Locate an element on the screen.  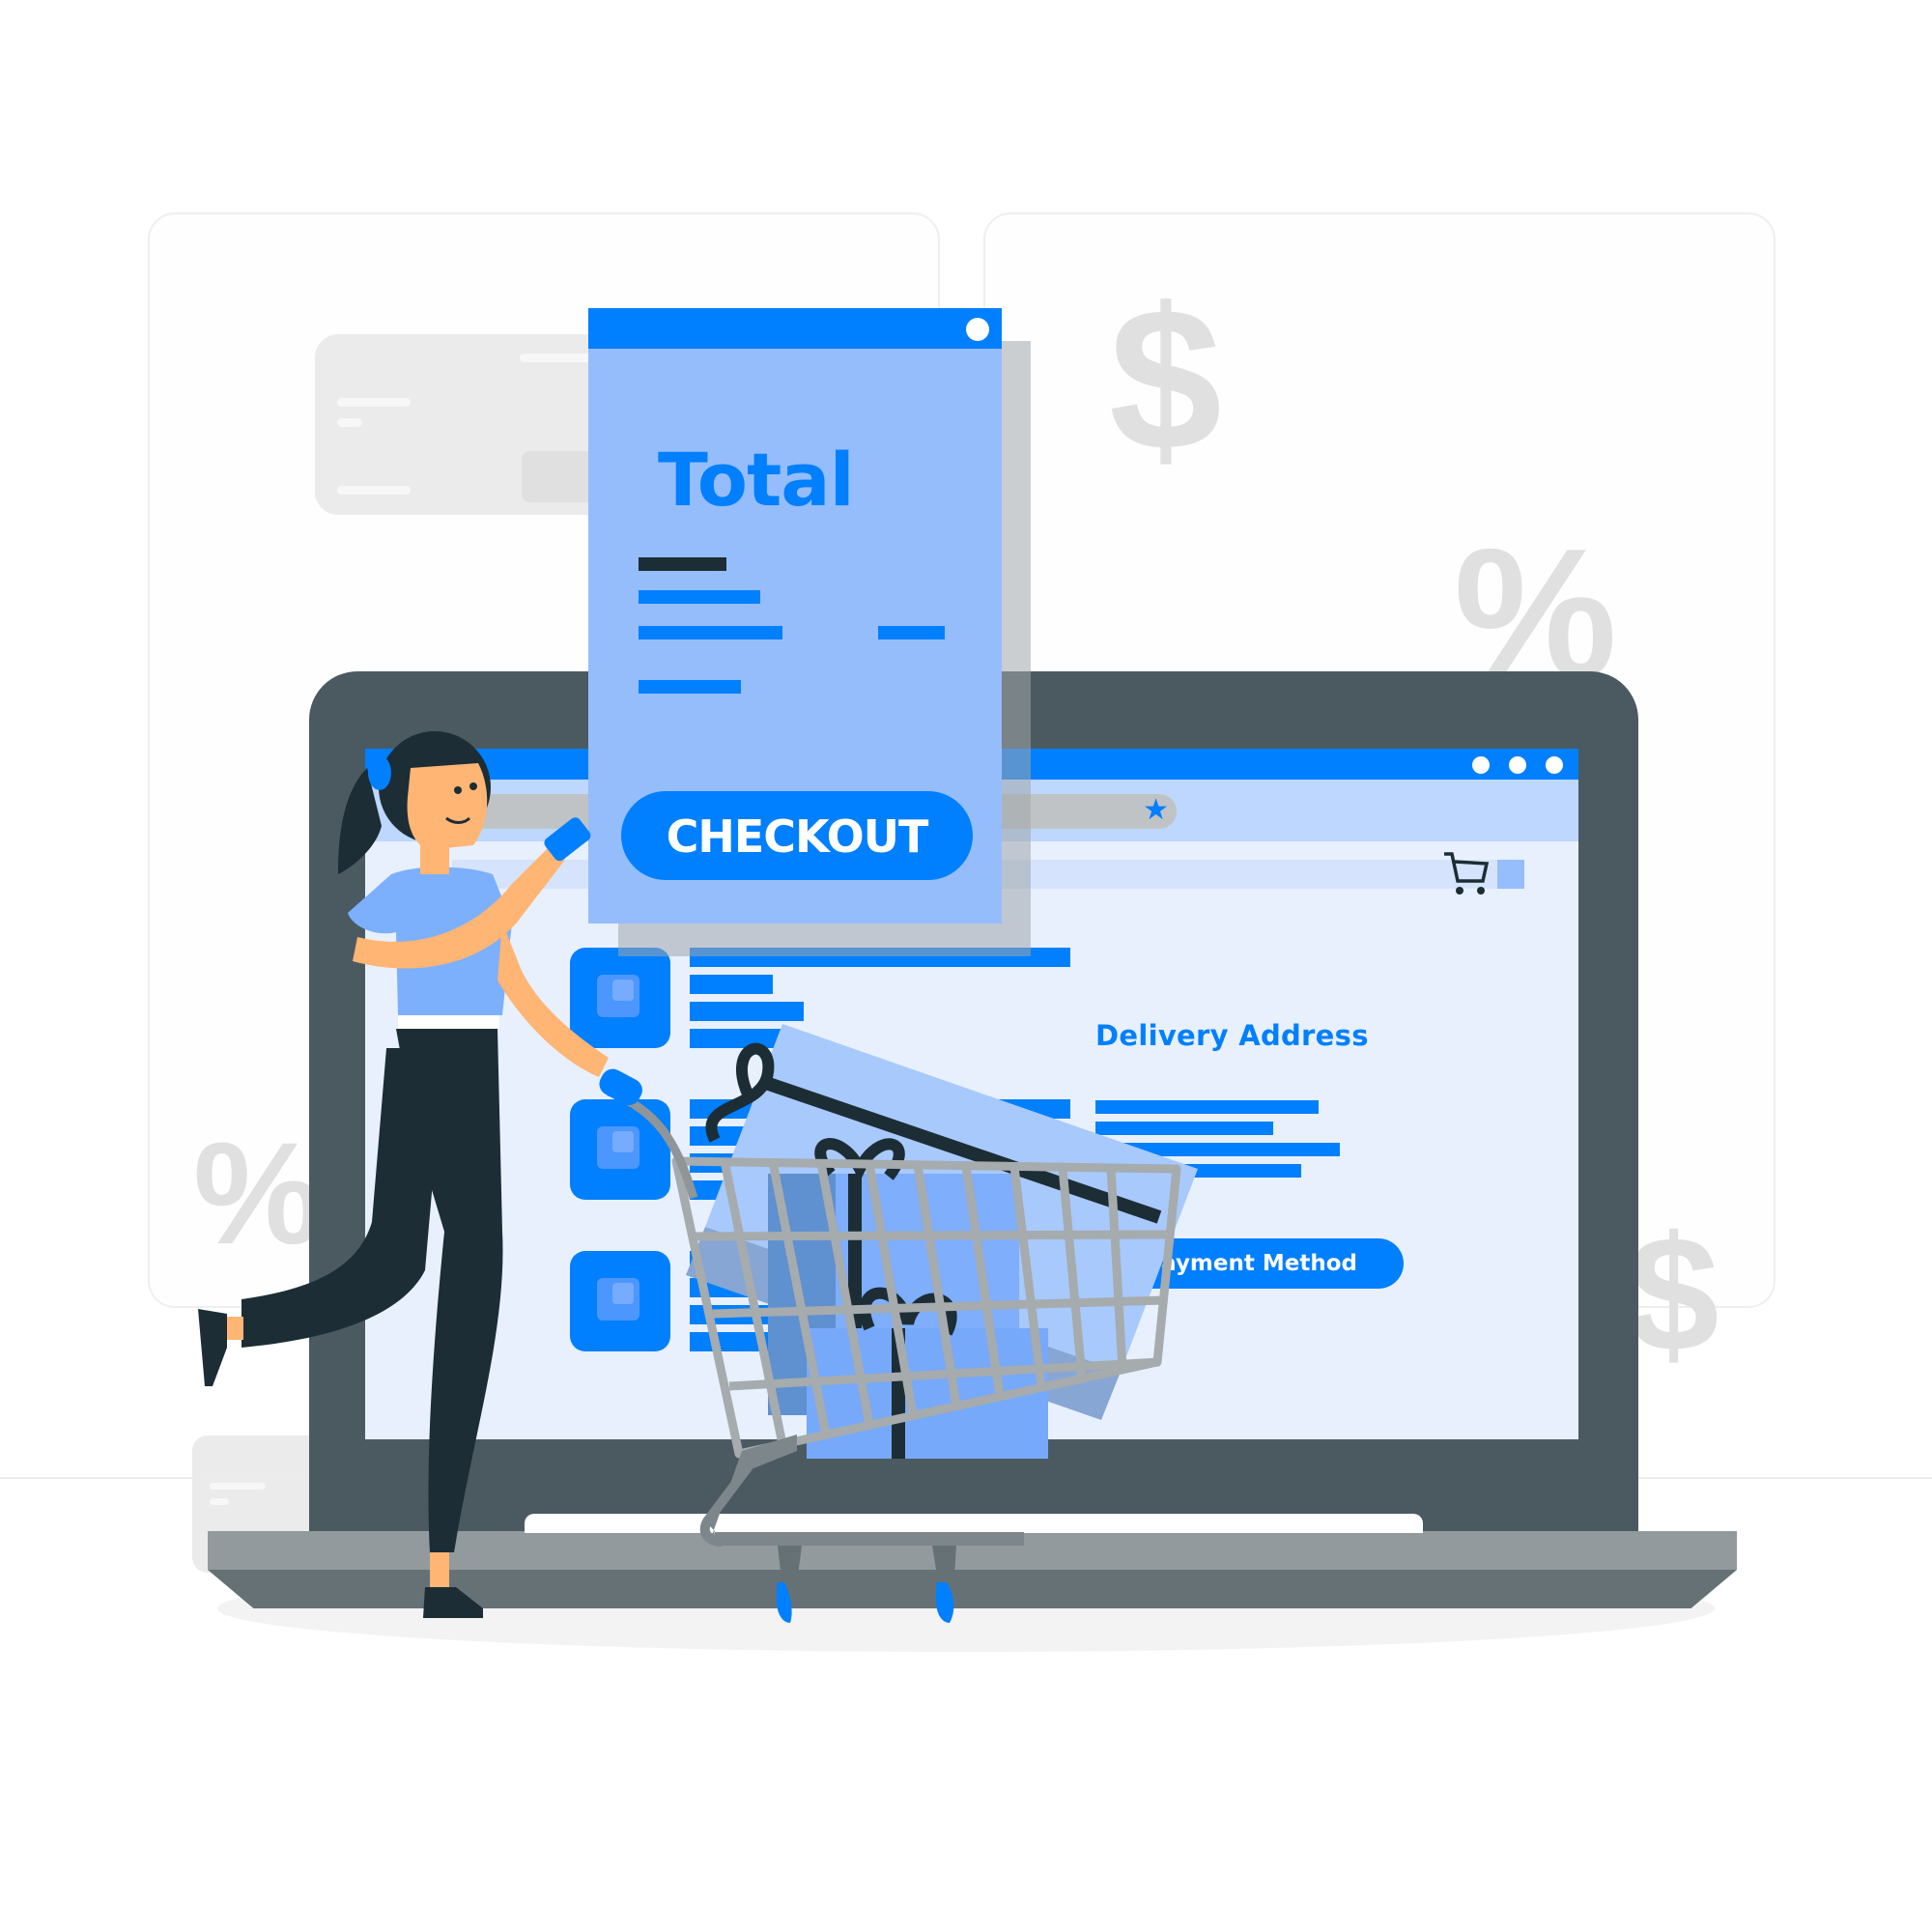
ghost-credit-card is located at coordinates (474, 424).